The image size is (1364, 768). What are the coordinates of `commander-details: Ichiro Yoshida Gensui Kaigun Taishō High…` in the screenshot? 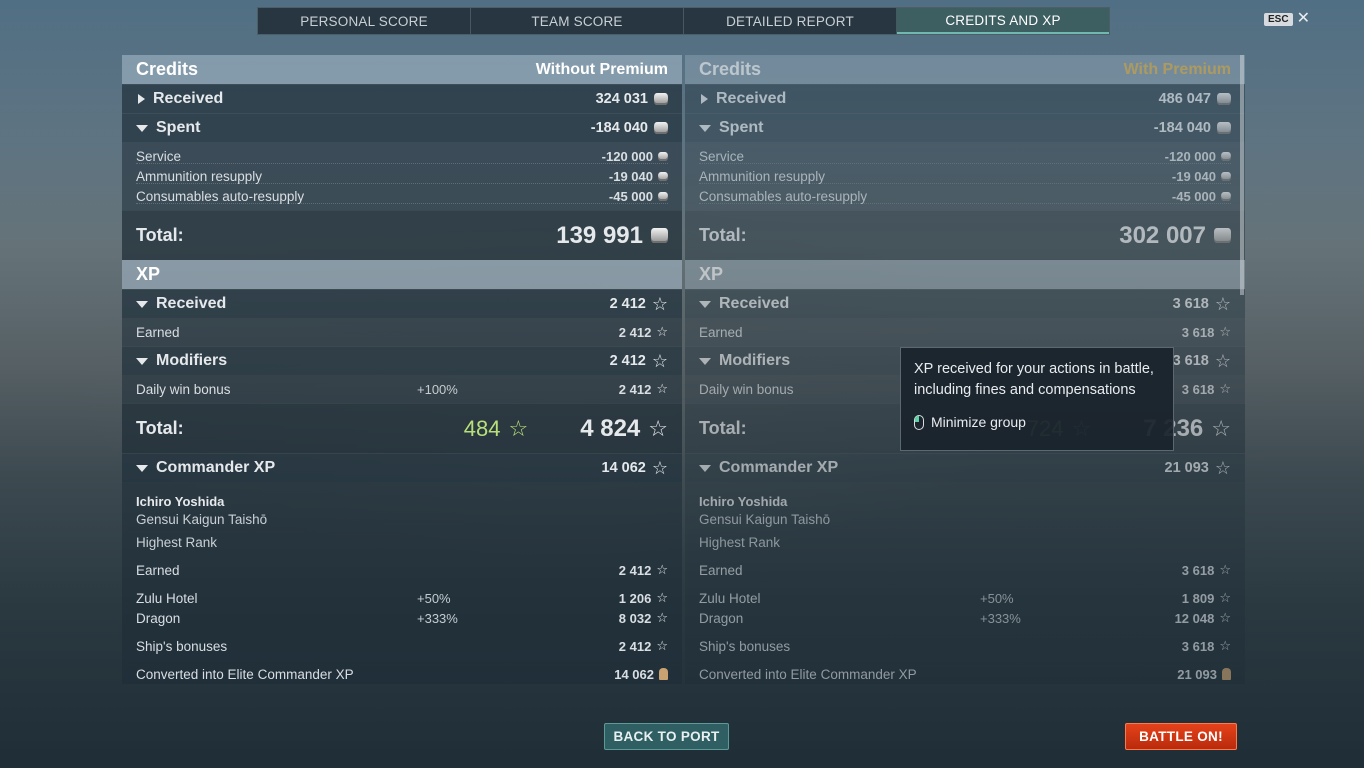 It's located at (402, 583).